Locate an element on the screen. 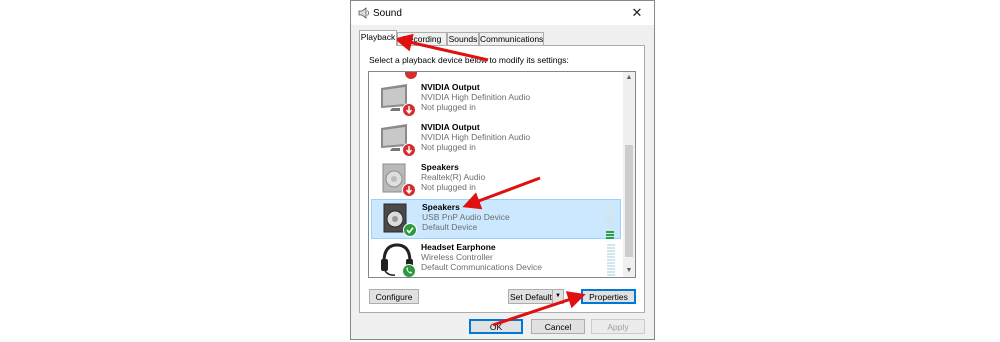 The height and width of the screenshot is (342, 1000). apply-button: Apply is located at coordinates (618, 326).